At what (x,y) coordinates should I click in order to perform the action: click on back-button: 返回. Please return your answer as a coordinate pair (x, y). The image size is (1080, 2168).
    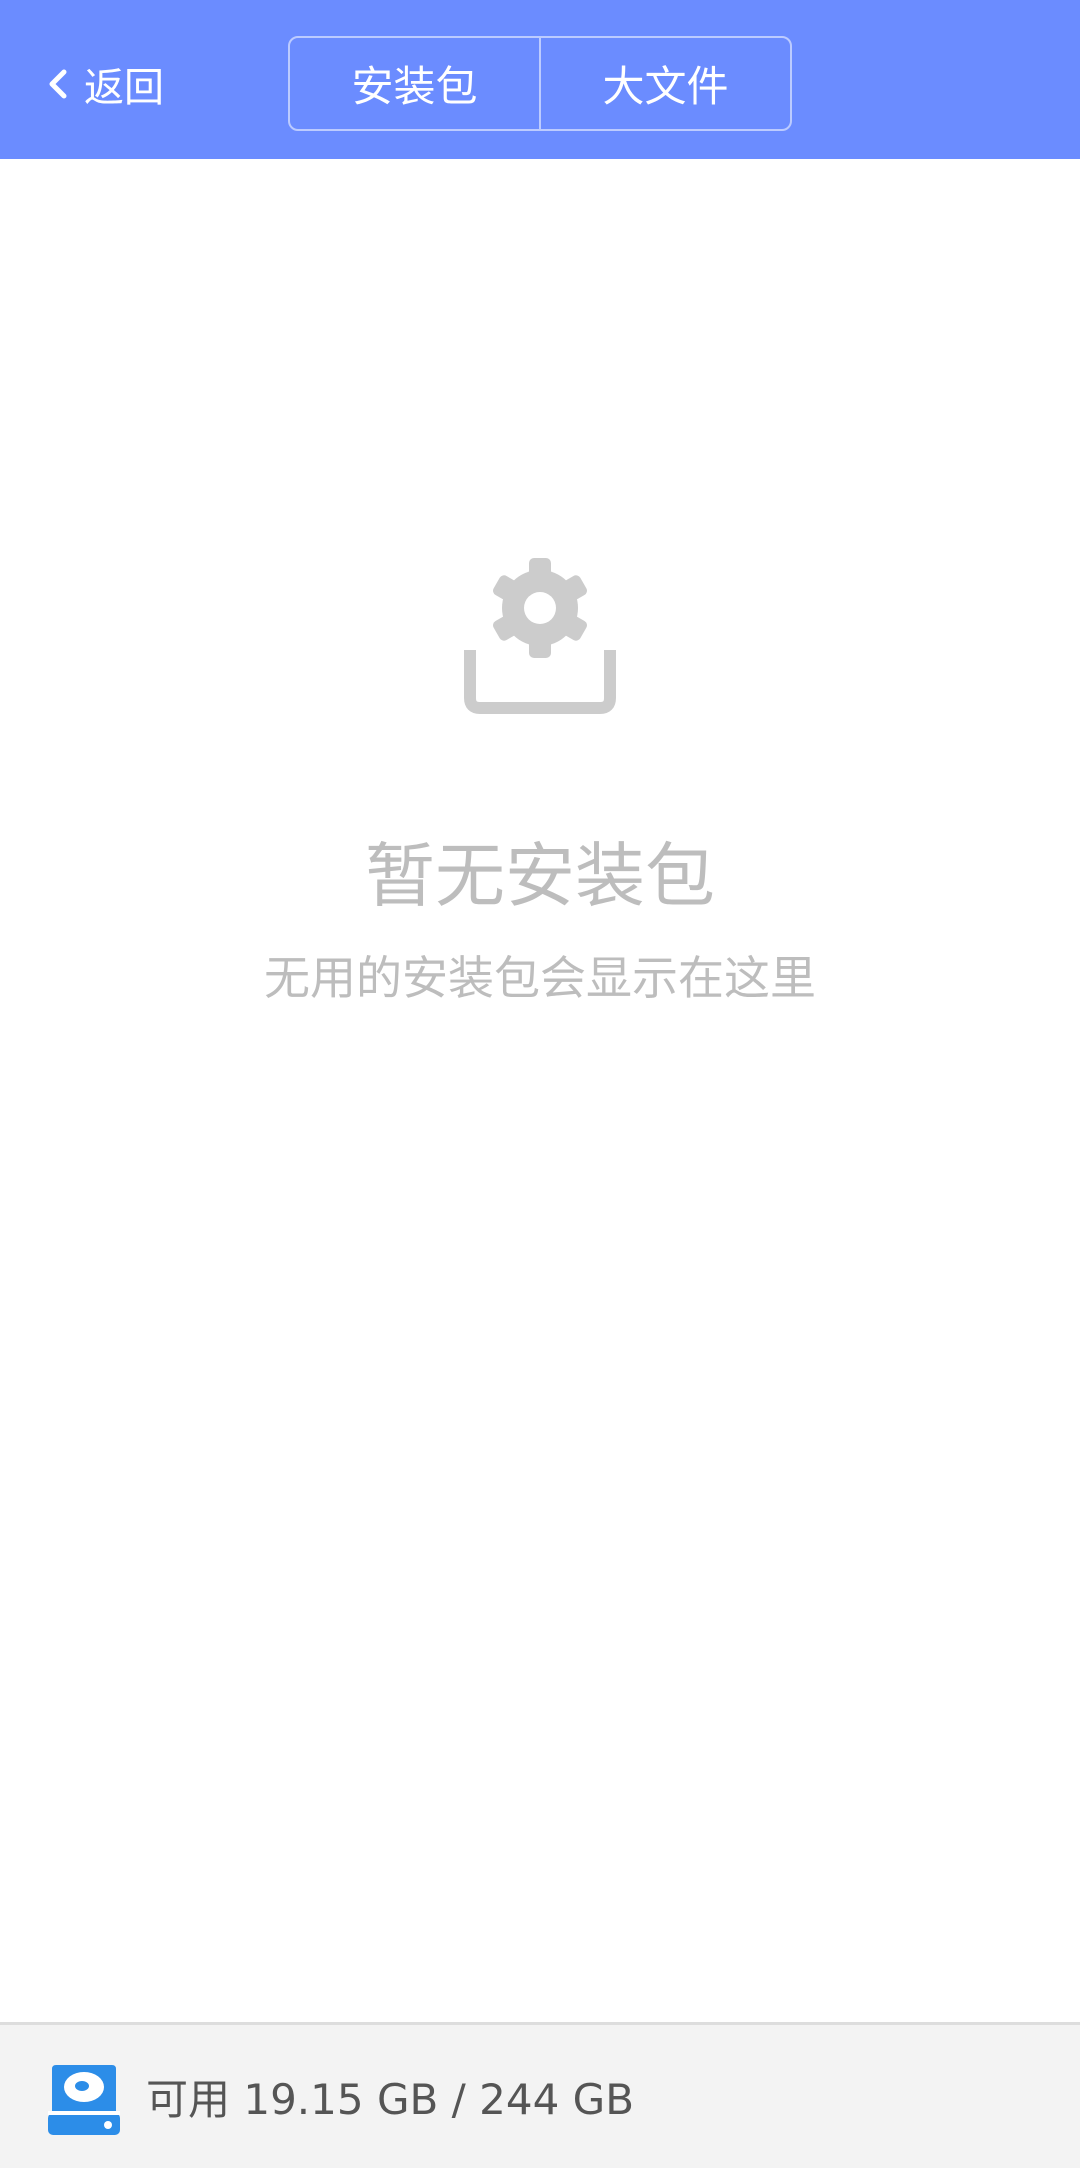
    Looking at the image, I should click on (105, 84).